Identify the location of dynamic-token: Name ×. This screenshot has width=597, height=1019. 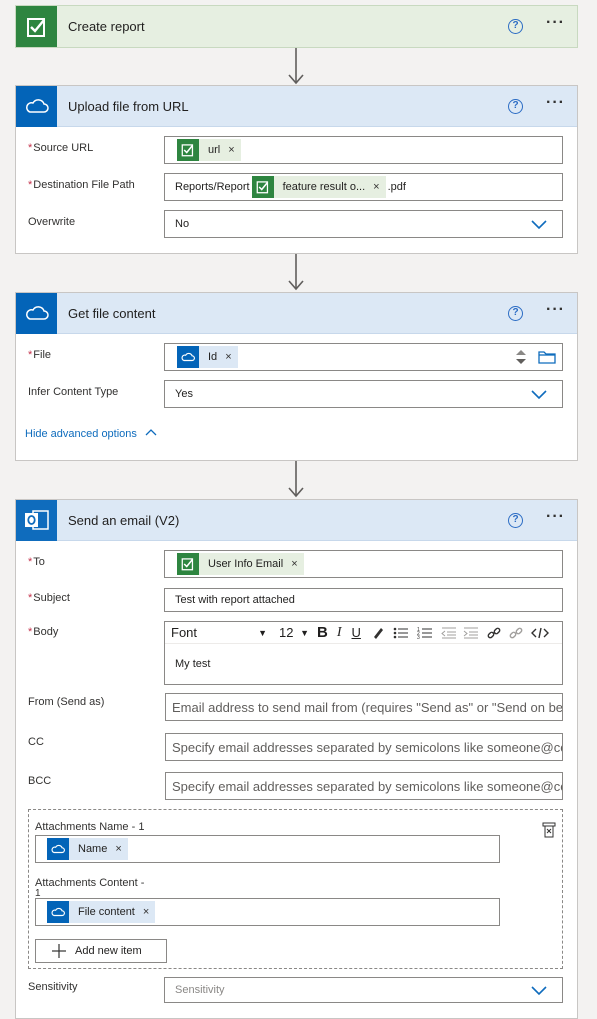
(87, 849).